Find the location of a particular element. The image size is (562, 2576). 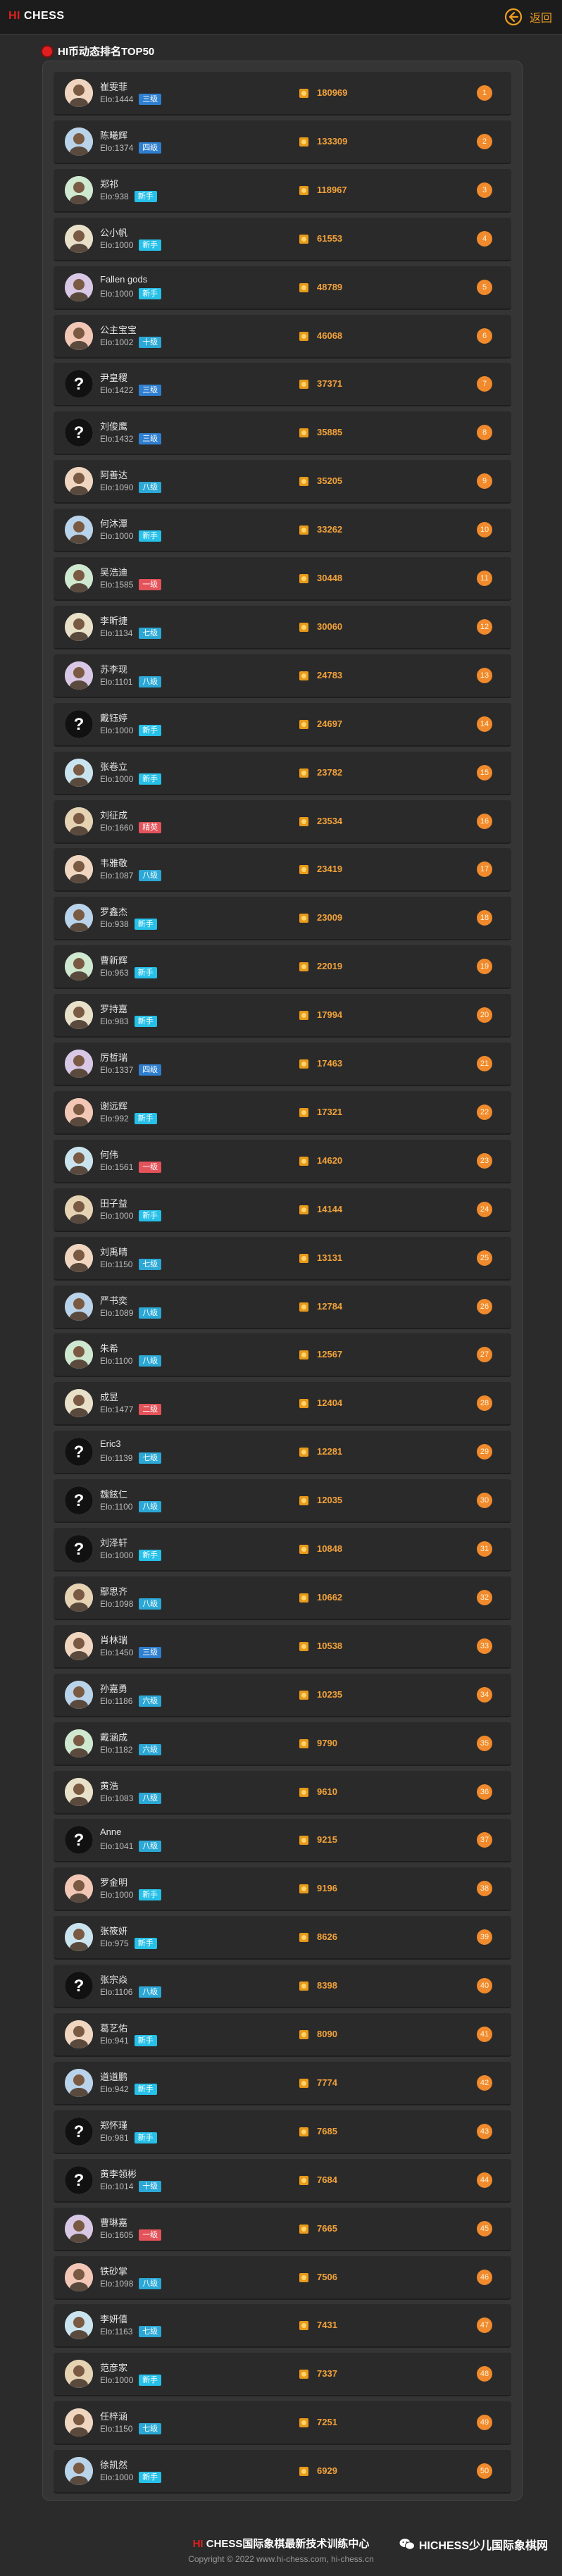

player-row: 何伟 Elo:1561 一级 14620 23 is located at coordinates (282, 1161).